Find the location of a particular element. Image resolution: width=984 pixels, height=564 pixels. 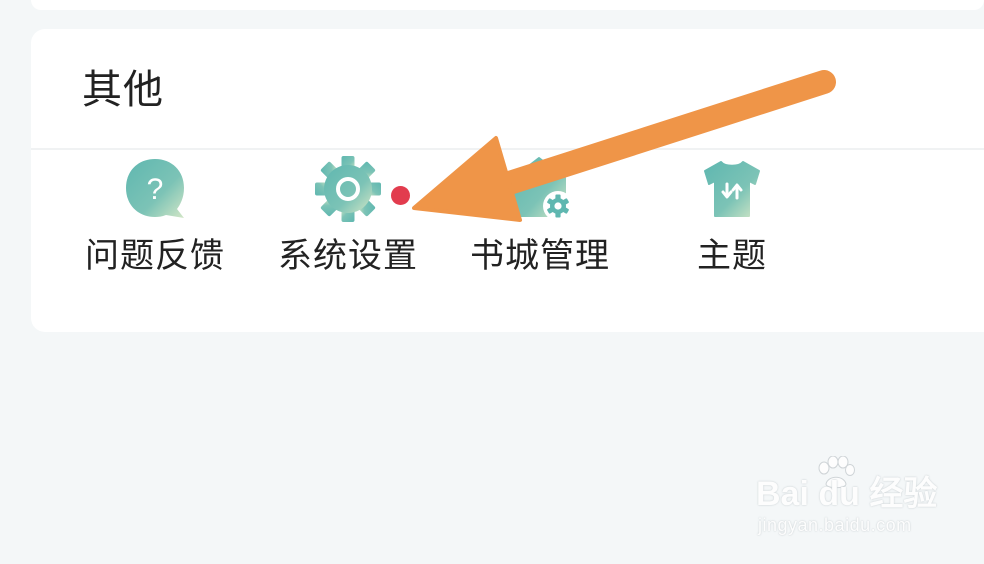

watermark-url: jingyan.baidu.com is located at coordinates (835, 525).